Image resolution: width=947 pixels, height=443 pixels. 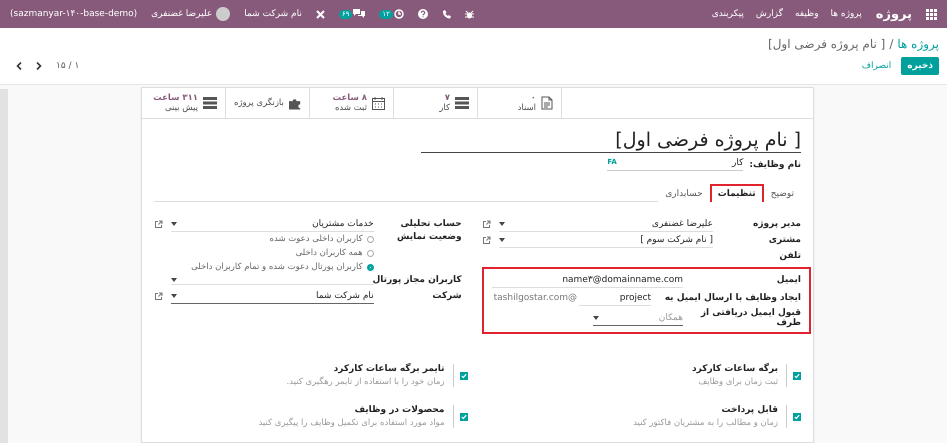 I want to click on setting-title: تایمر برگه ساعات کارکرد, so click(x=388, y=369).